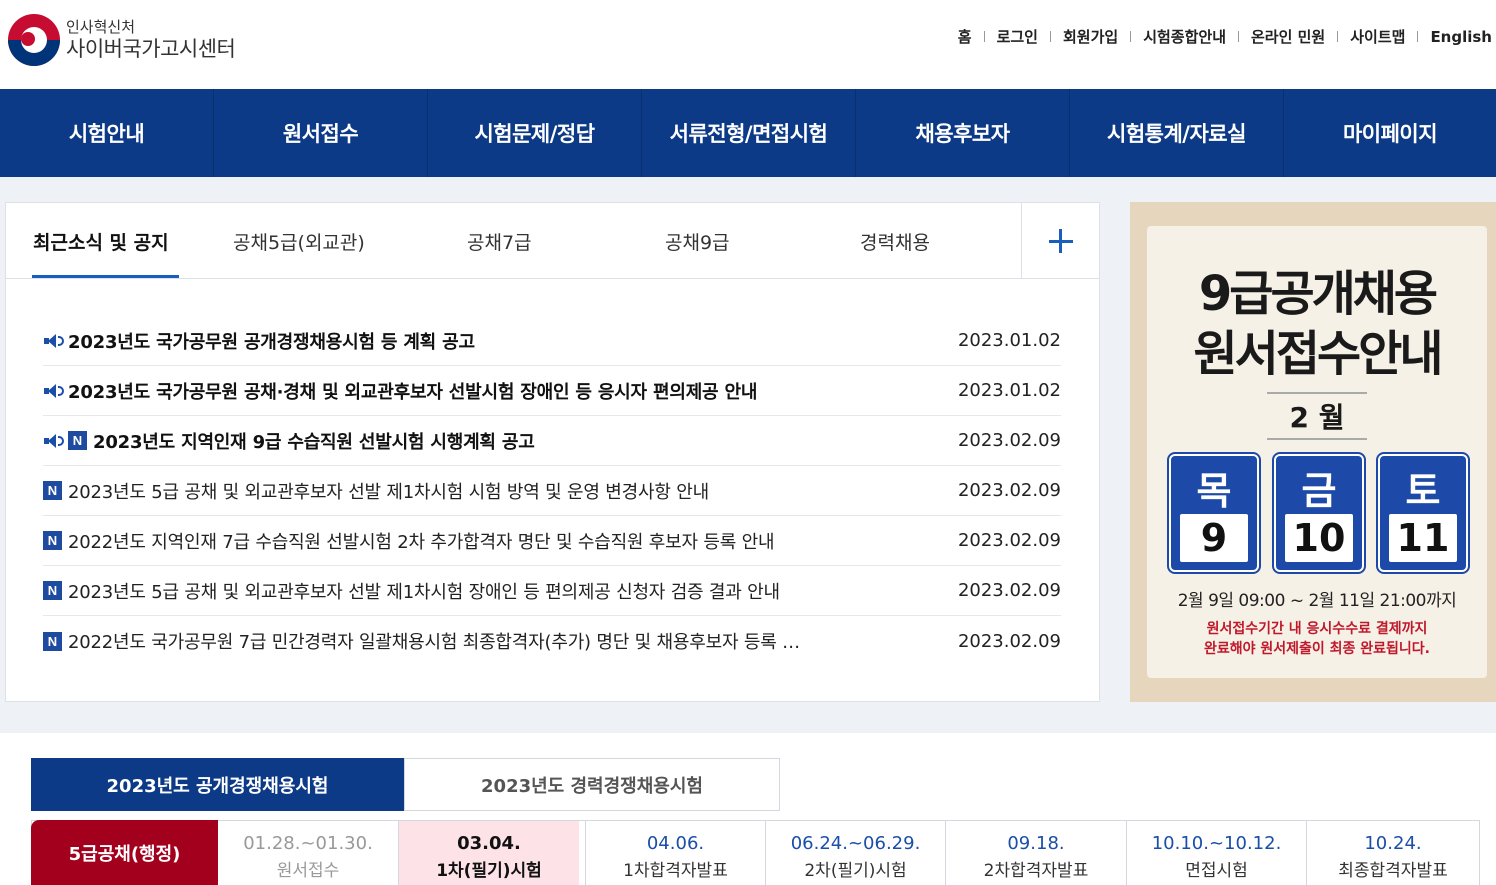 Image resolution: width=1496 pixels, height=885 pixels. I want to click on banner-day-card: 토 11, so click(1423, 513).